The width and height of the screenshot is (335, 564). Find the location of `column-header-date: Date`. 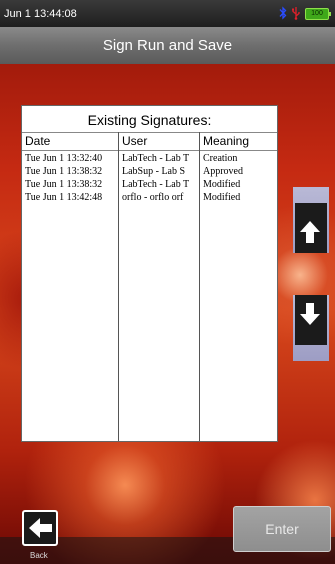

column-header-date: Date is located at coordinates (38, 141).